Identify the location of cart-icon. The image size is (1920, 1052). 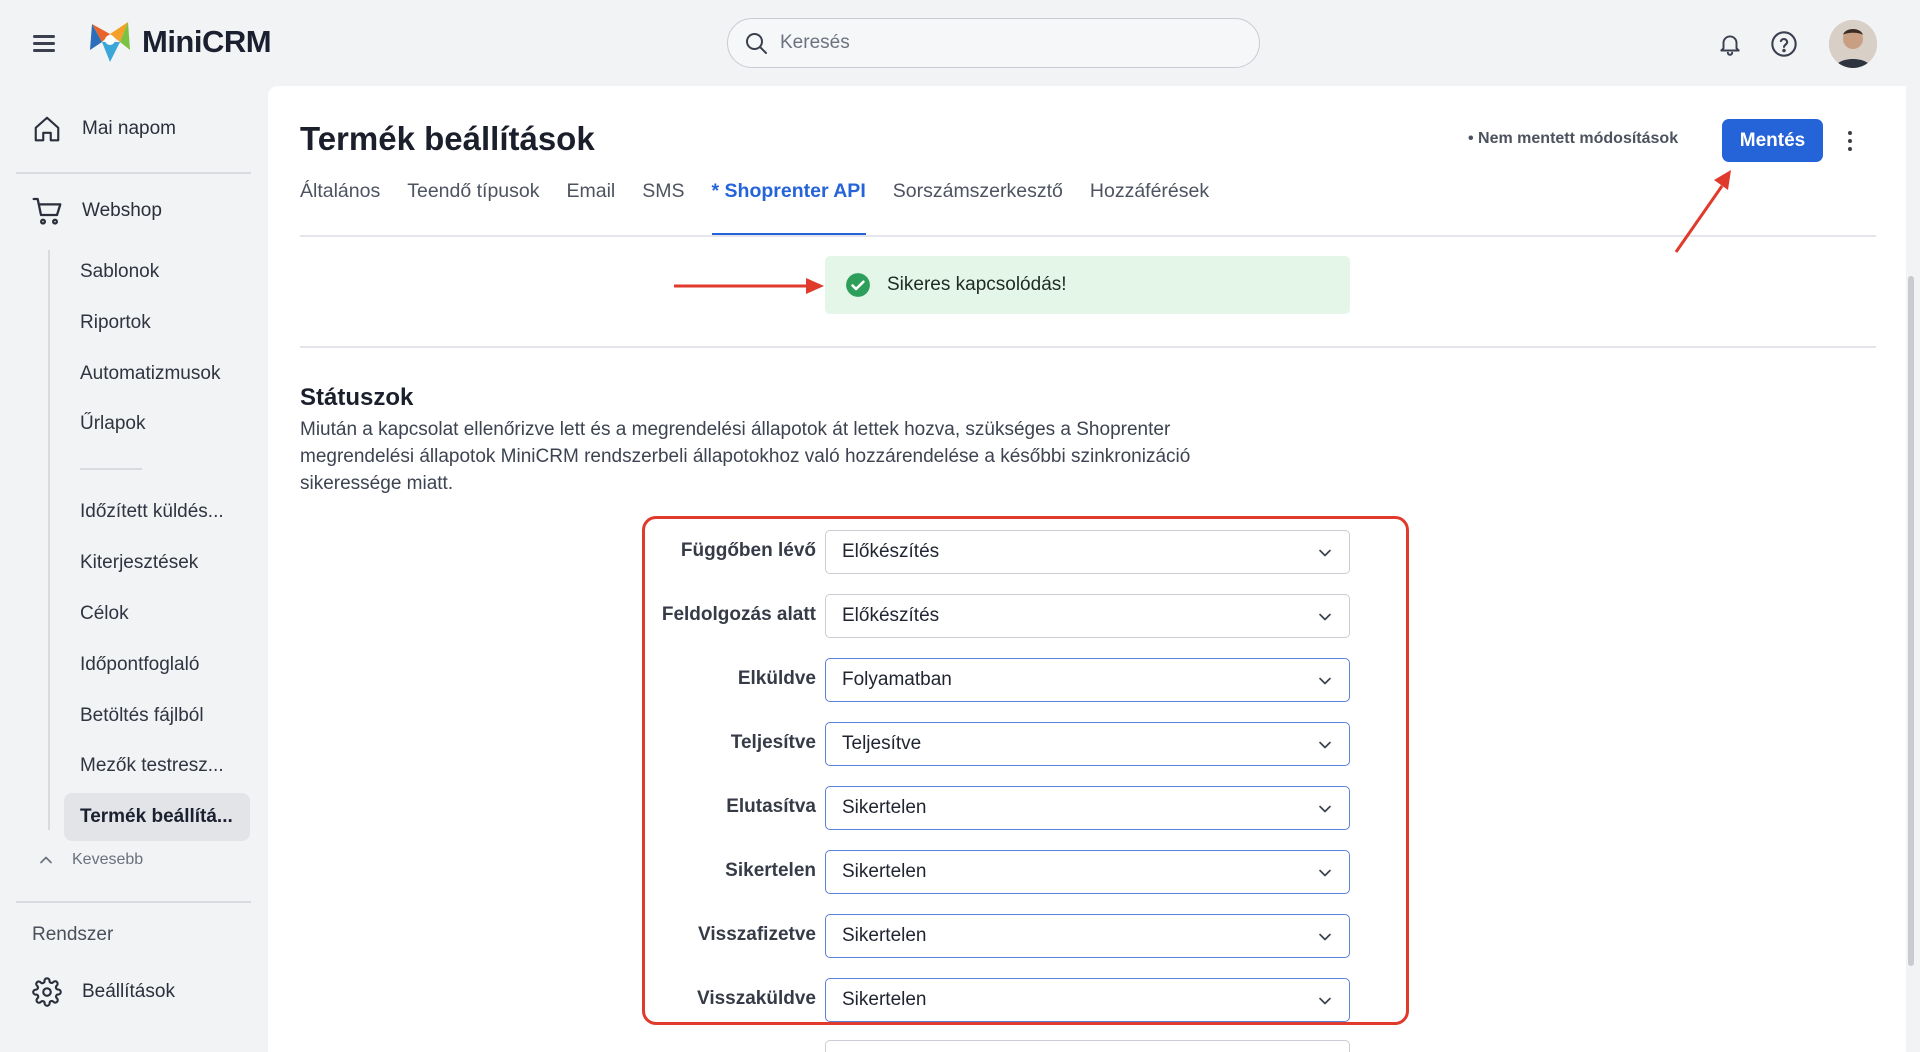
(47, 211).